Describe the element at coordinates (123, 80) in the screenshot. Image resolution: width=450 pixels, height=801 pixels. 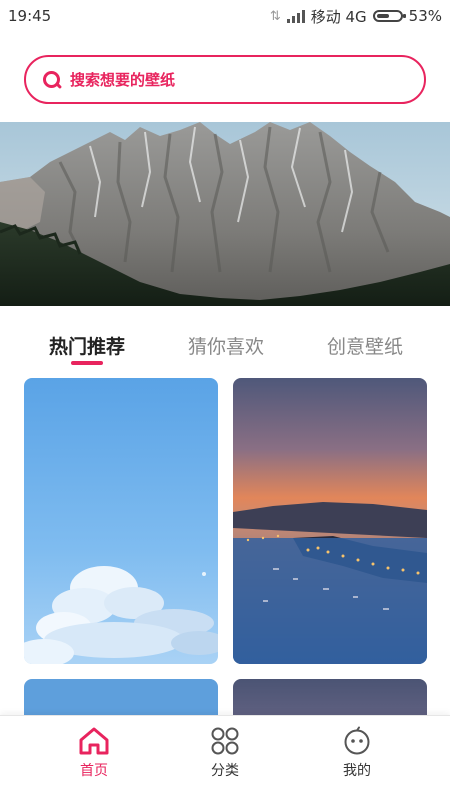
I see `search-placeholder: 搜索想要的壁纸` at that location.